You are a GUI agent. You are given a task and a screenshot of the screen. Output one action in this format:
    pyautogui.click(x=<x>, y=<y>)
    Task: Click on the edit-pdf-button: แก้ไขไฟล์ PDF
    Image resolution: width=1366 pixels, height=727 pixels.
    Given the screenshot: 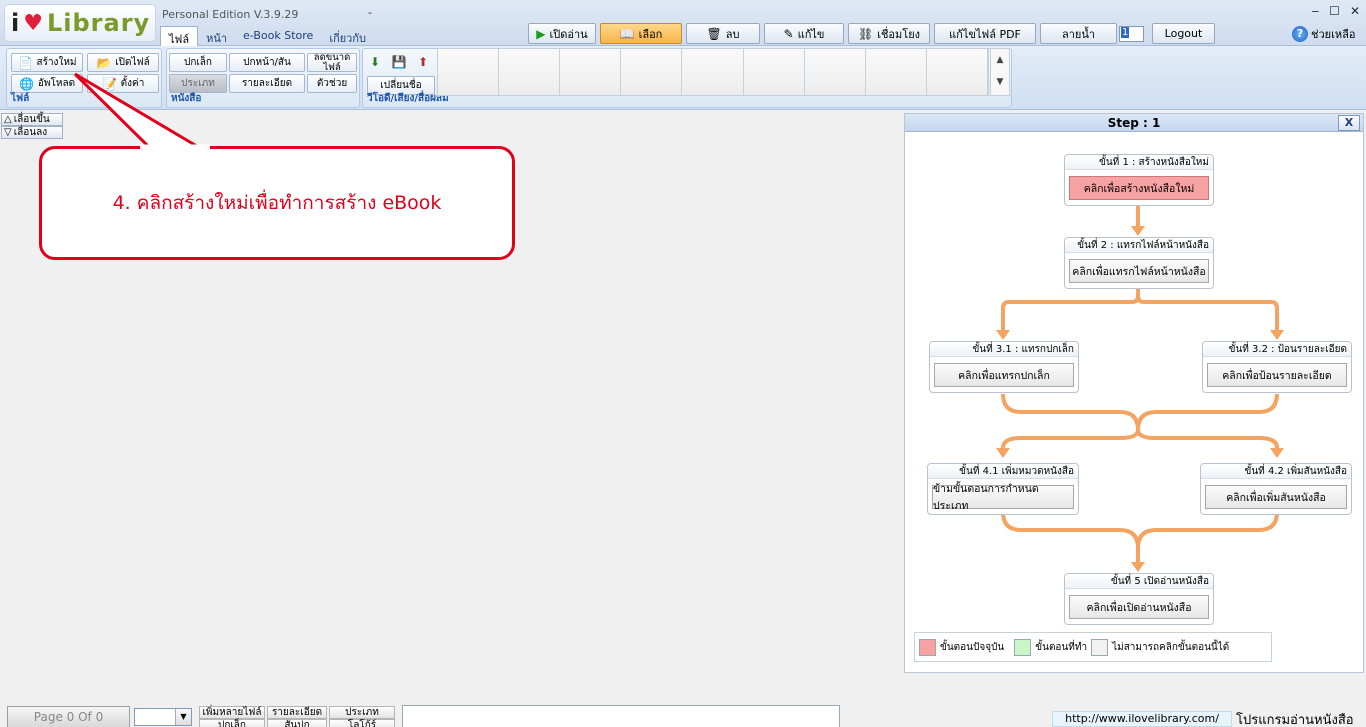 What is the action you would take?
    pyautogui.click(x=985, y=33)
    